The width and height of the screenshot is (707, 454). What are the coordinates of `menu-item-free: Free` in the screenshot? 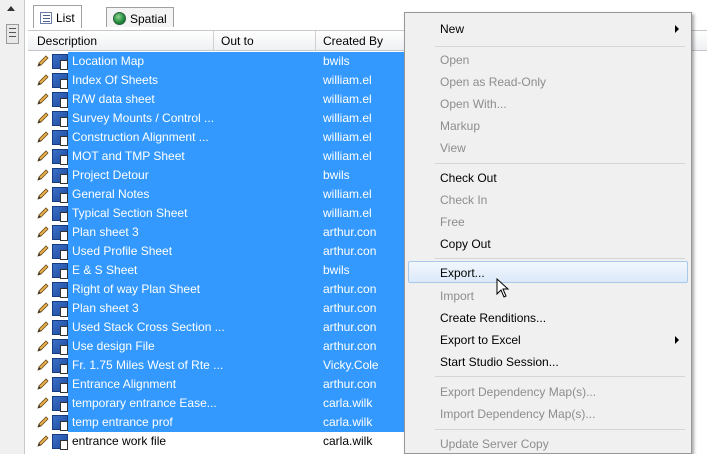 It's located at (452, 222).